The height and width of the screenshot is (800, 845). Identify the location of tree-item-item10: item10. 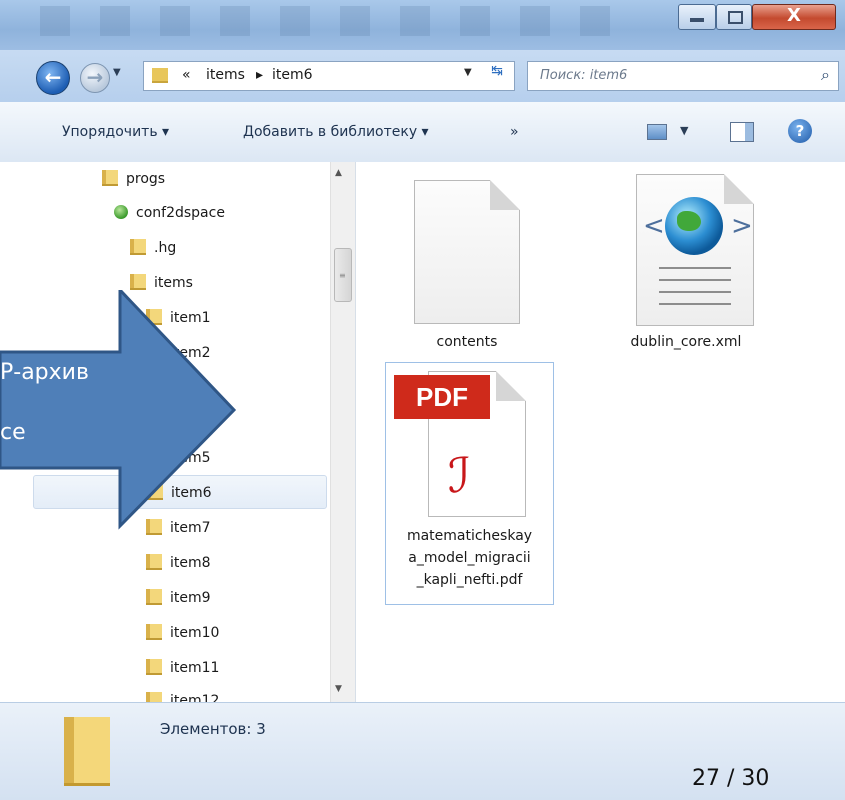
(182, 633).